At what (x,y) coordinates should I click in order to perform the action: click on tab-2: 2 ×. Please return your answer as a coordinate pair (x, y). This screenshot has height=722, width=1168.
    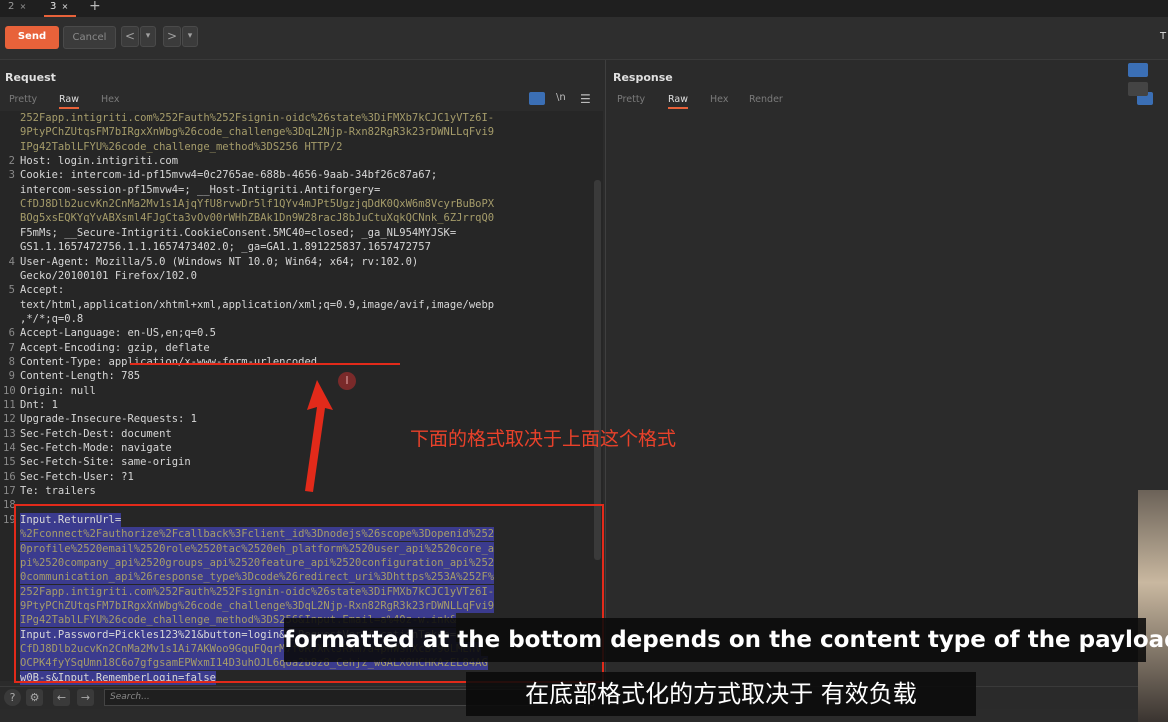
    Looking at the image, I should click on (17, 8).